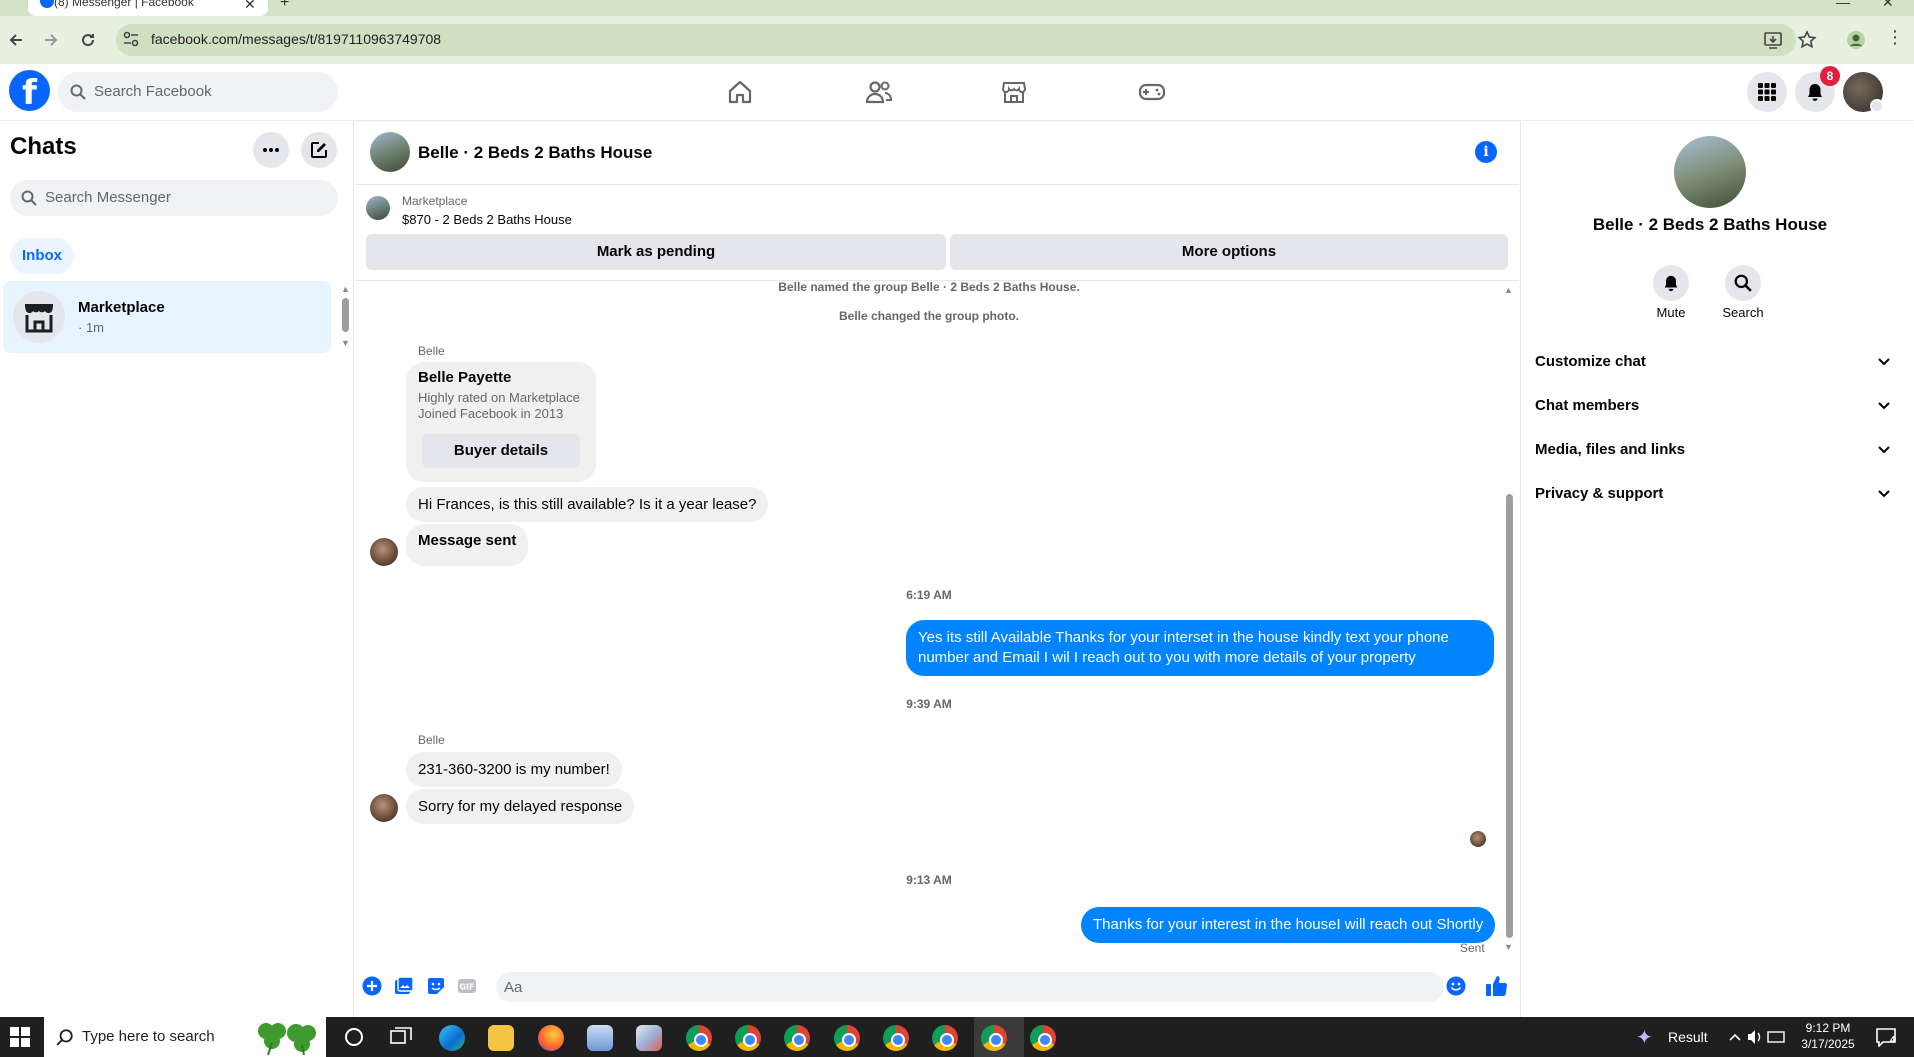  I want to click on clock-time: 9:12 PM, so click(1828, 1028).